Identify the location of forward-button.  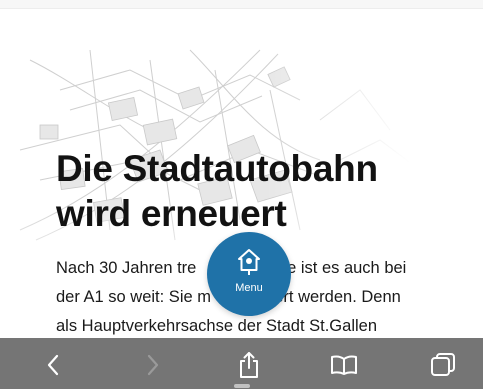
(153, 365).